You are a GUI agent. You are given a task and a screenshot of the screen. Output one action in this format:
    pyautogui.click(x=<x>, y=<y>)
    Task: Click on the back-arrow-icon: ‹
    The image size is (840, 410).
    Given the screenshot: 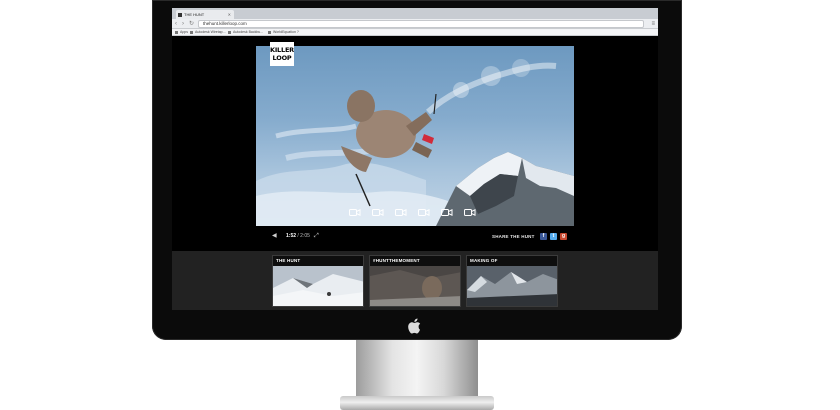 What is the action you would take?
    pyautogui.click(x=176, y=24)
    